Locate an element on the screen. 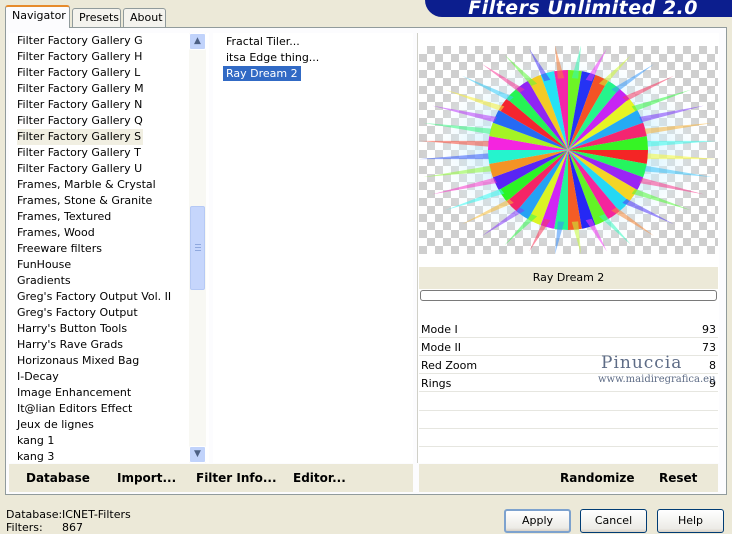  scroll-thumb is located at coordinates (197, 248).